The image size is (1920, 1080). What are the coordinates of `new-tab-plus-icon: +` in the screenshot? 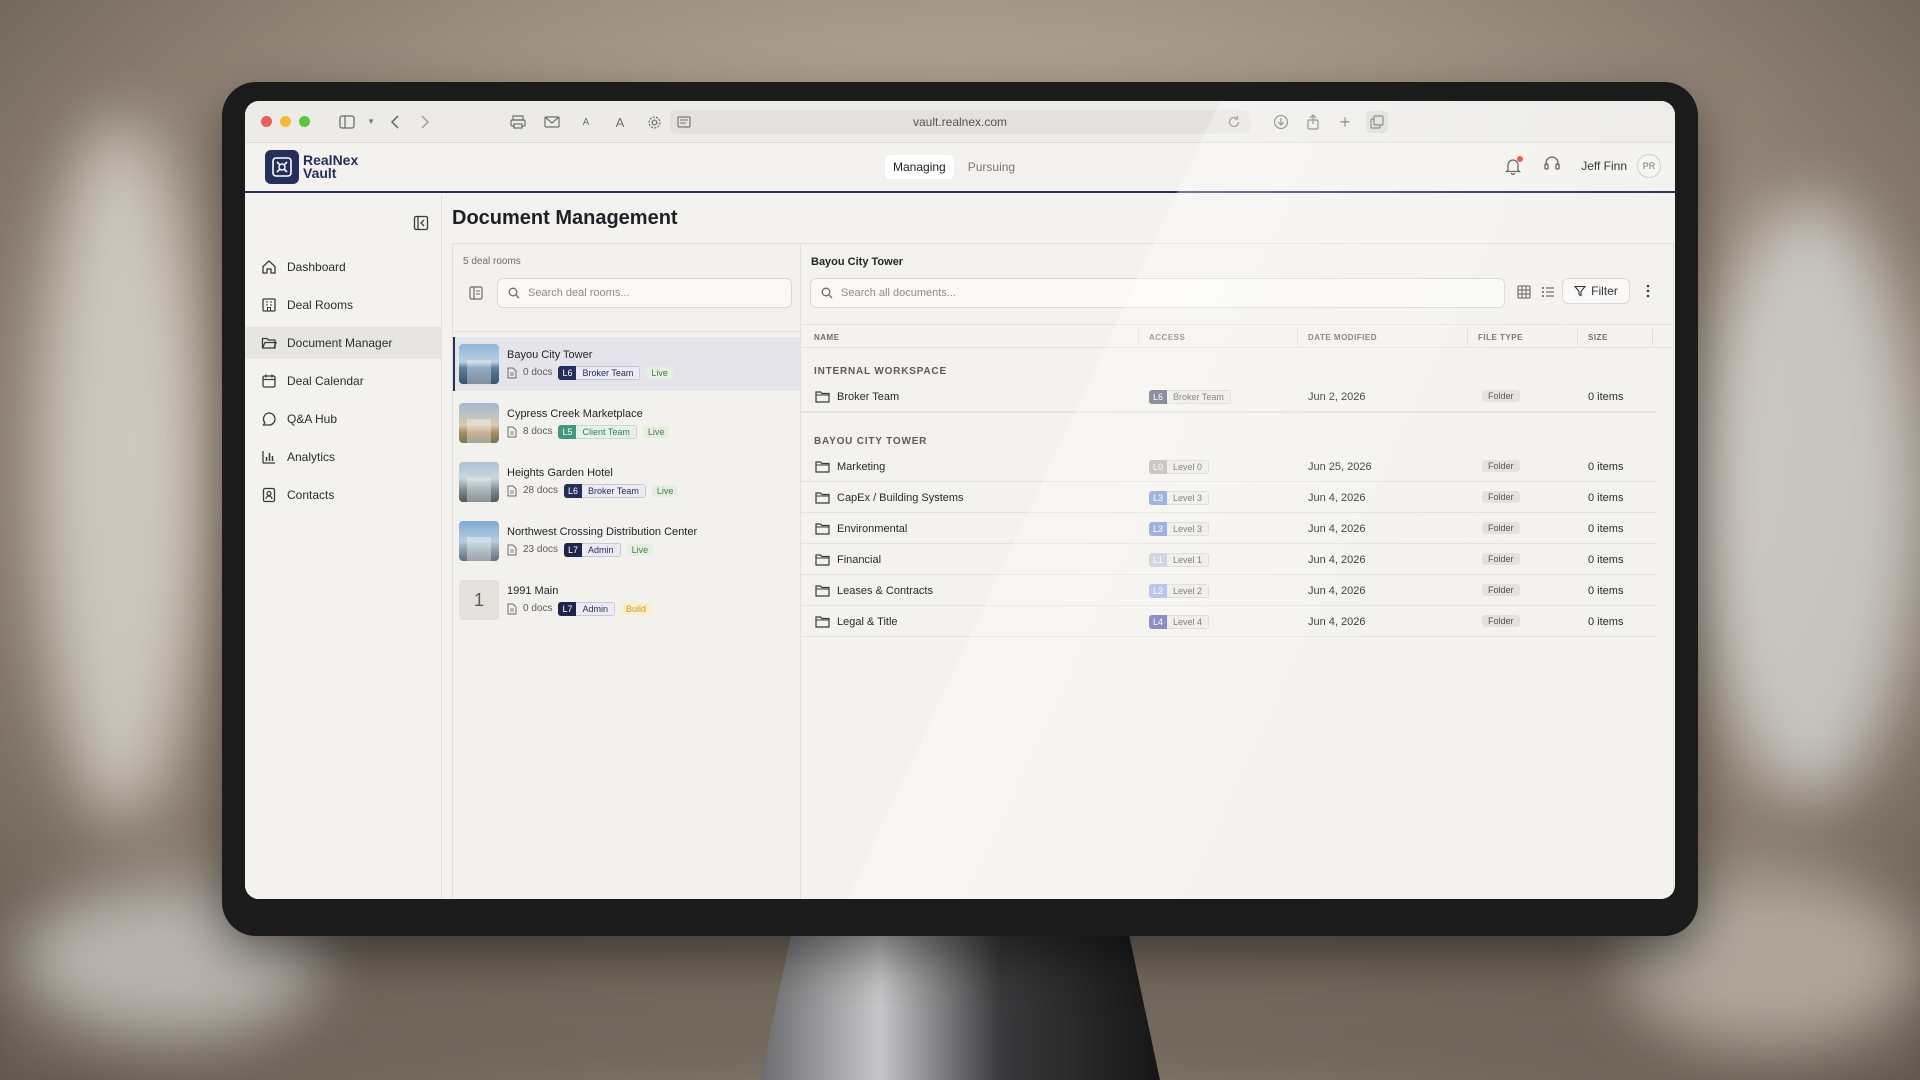 It's located at (1345, 122).